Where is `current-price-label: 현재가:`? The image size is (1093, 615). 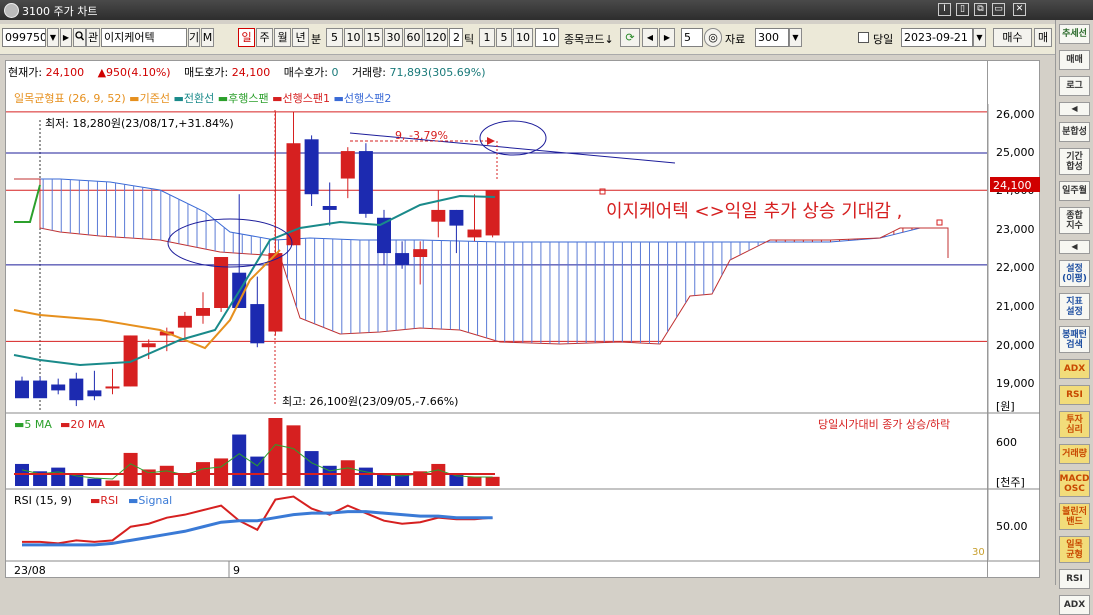
current-price-label: 현재가: is located at coordinates (25, 72).